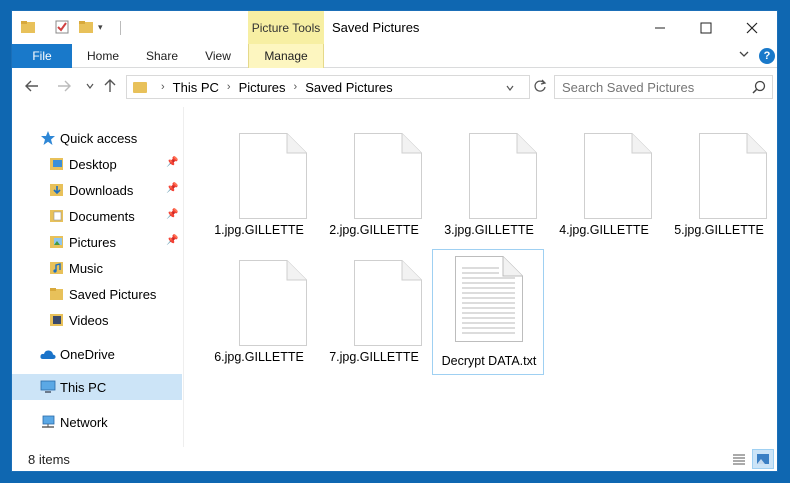 The image size is (790, 483). Describe the element at coordinates (660, 27) in the screenshot. I see `minimize-button` at that location.